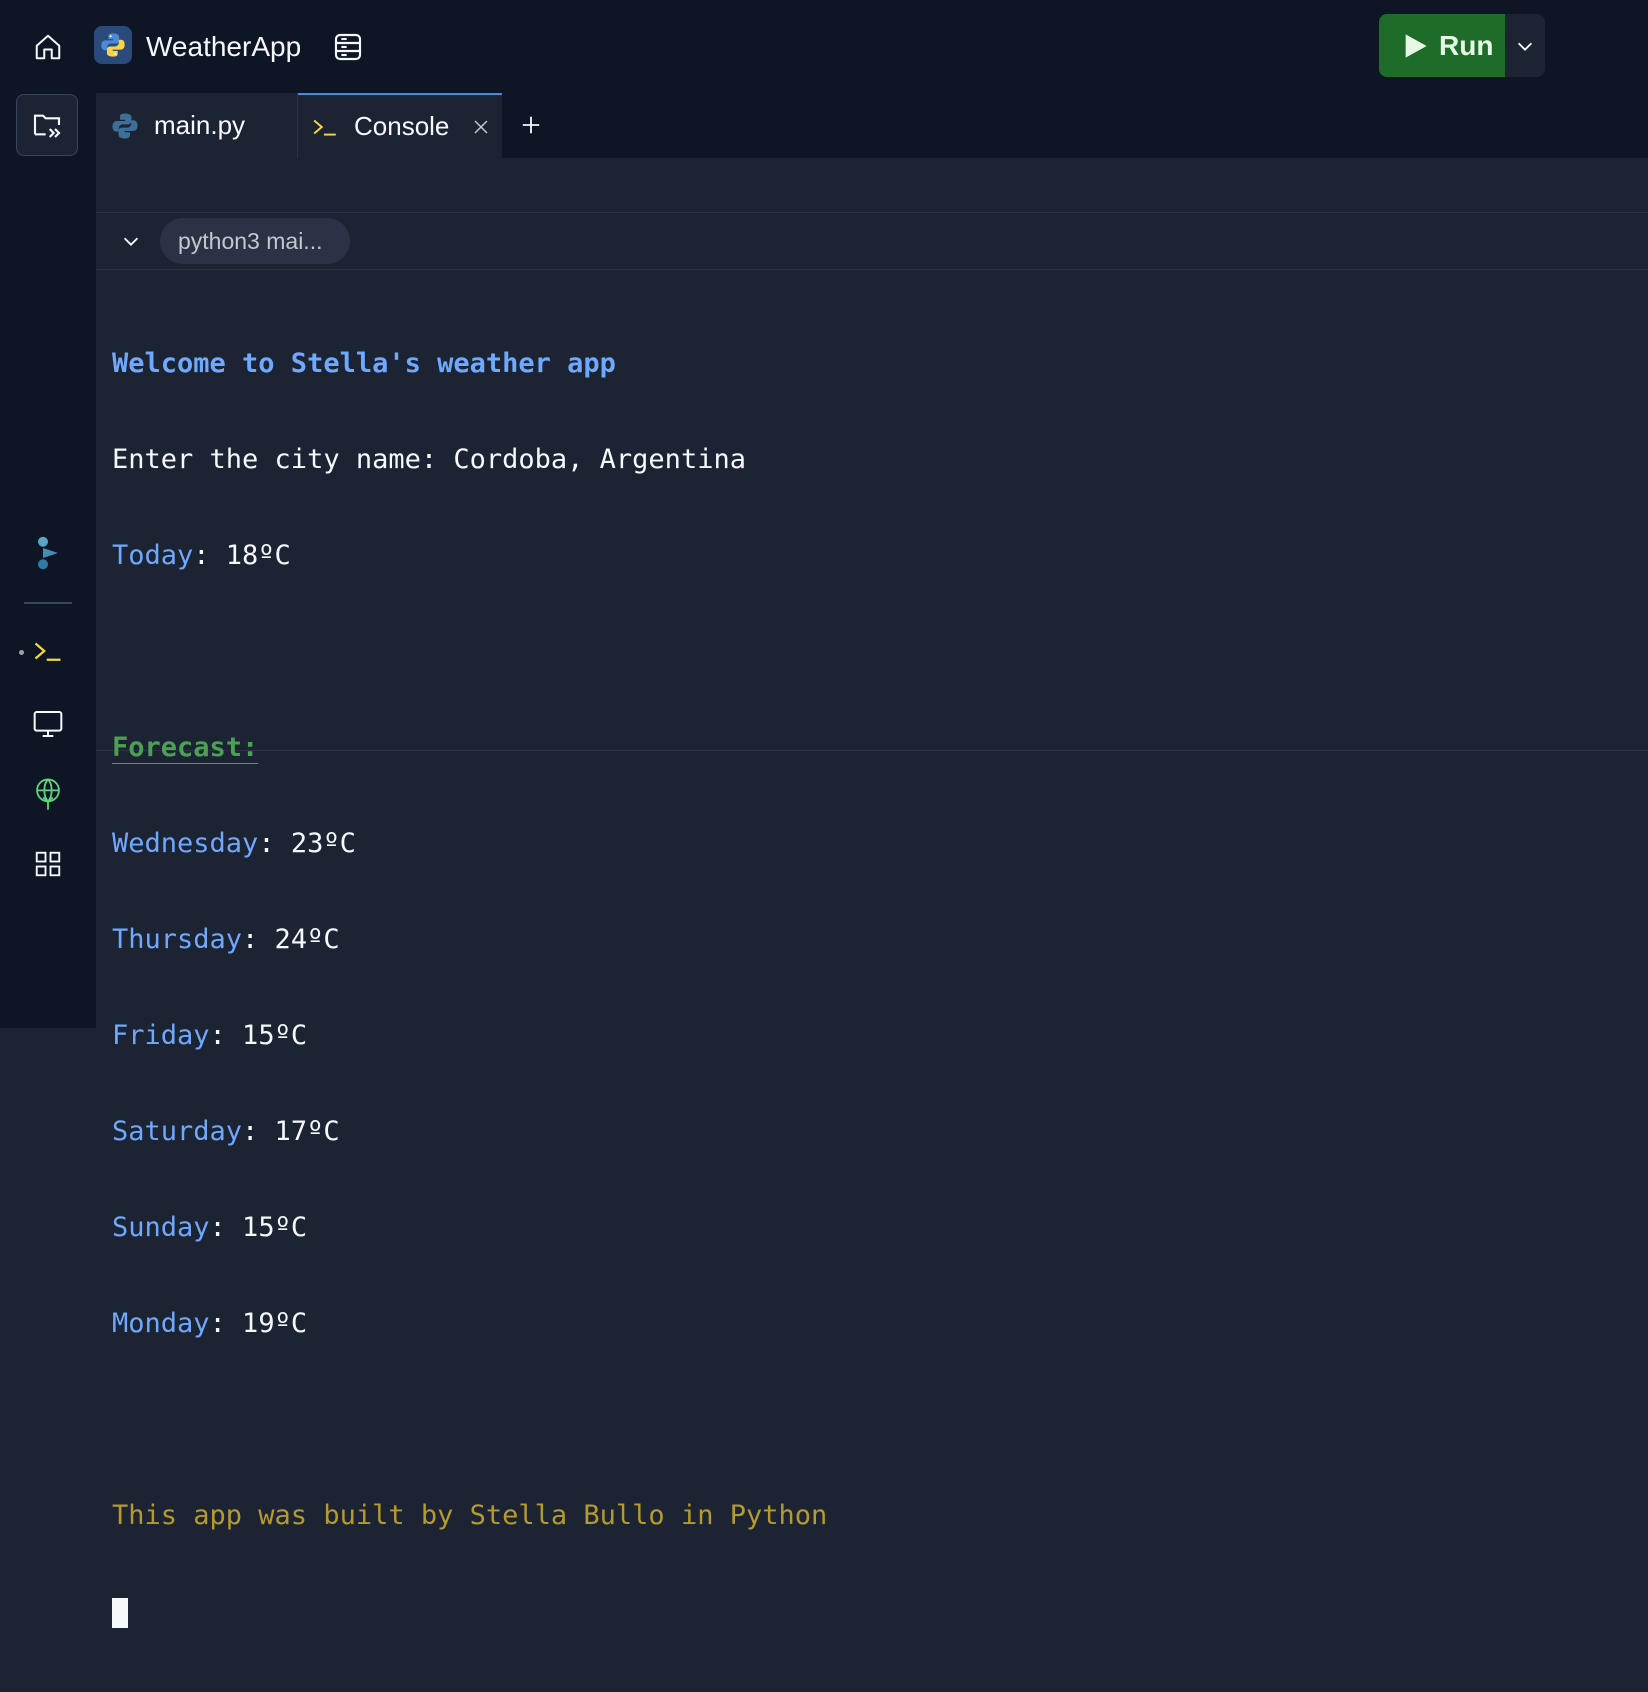 Image resolution: width=1648 pixels, height=1692 pixels. Describe the element at coordinates (481, 127) in the screenshot. I see `close-icon` at that location.